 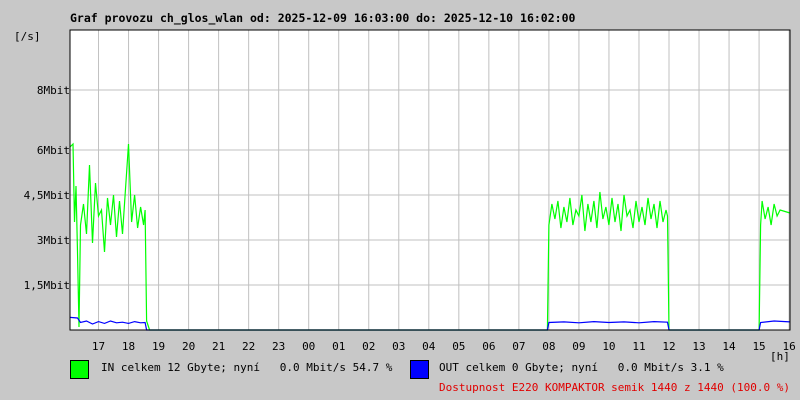 What do you see at coordinates (548, 346) in the screenshot?
I see `x-tick-label: 08` at bounding box center [548, 346].